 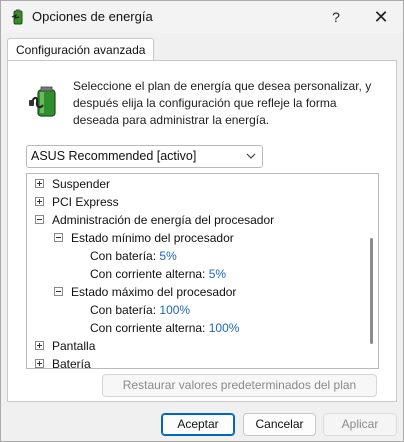 I want to click on setting-min-on-battery: Con batería: 5%, so click(x=133, y=256).